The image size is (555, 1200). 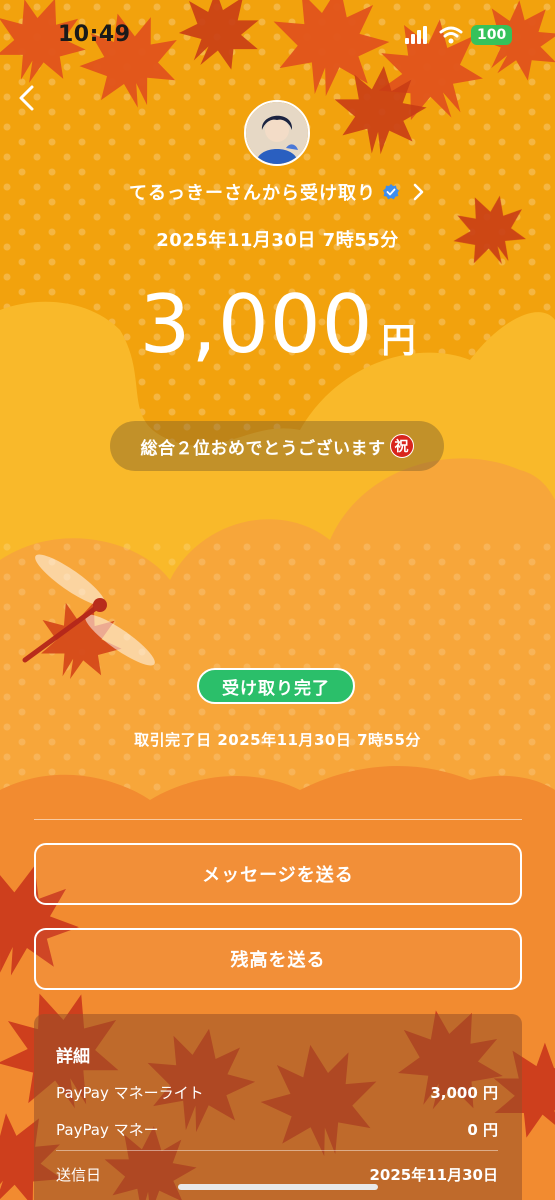 I want to click on detail-row: PayPay マネー 0 円, so click(x=277, y=1129).